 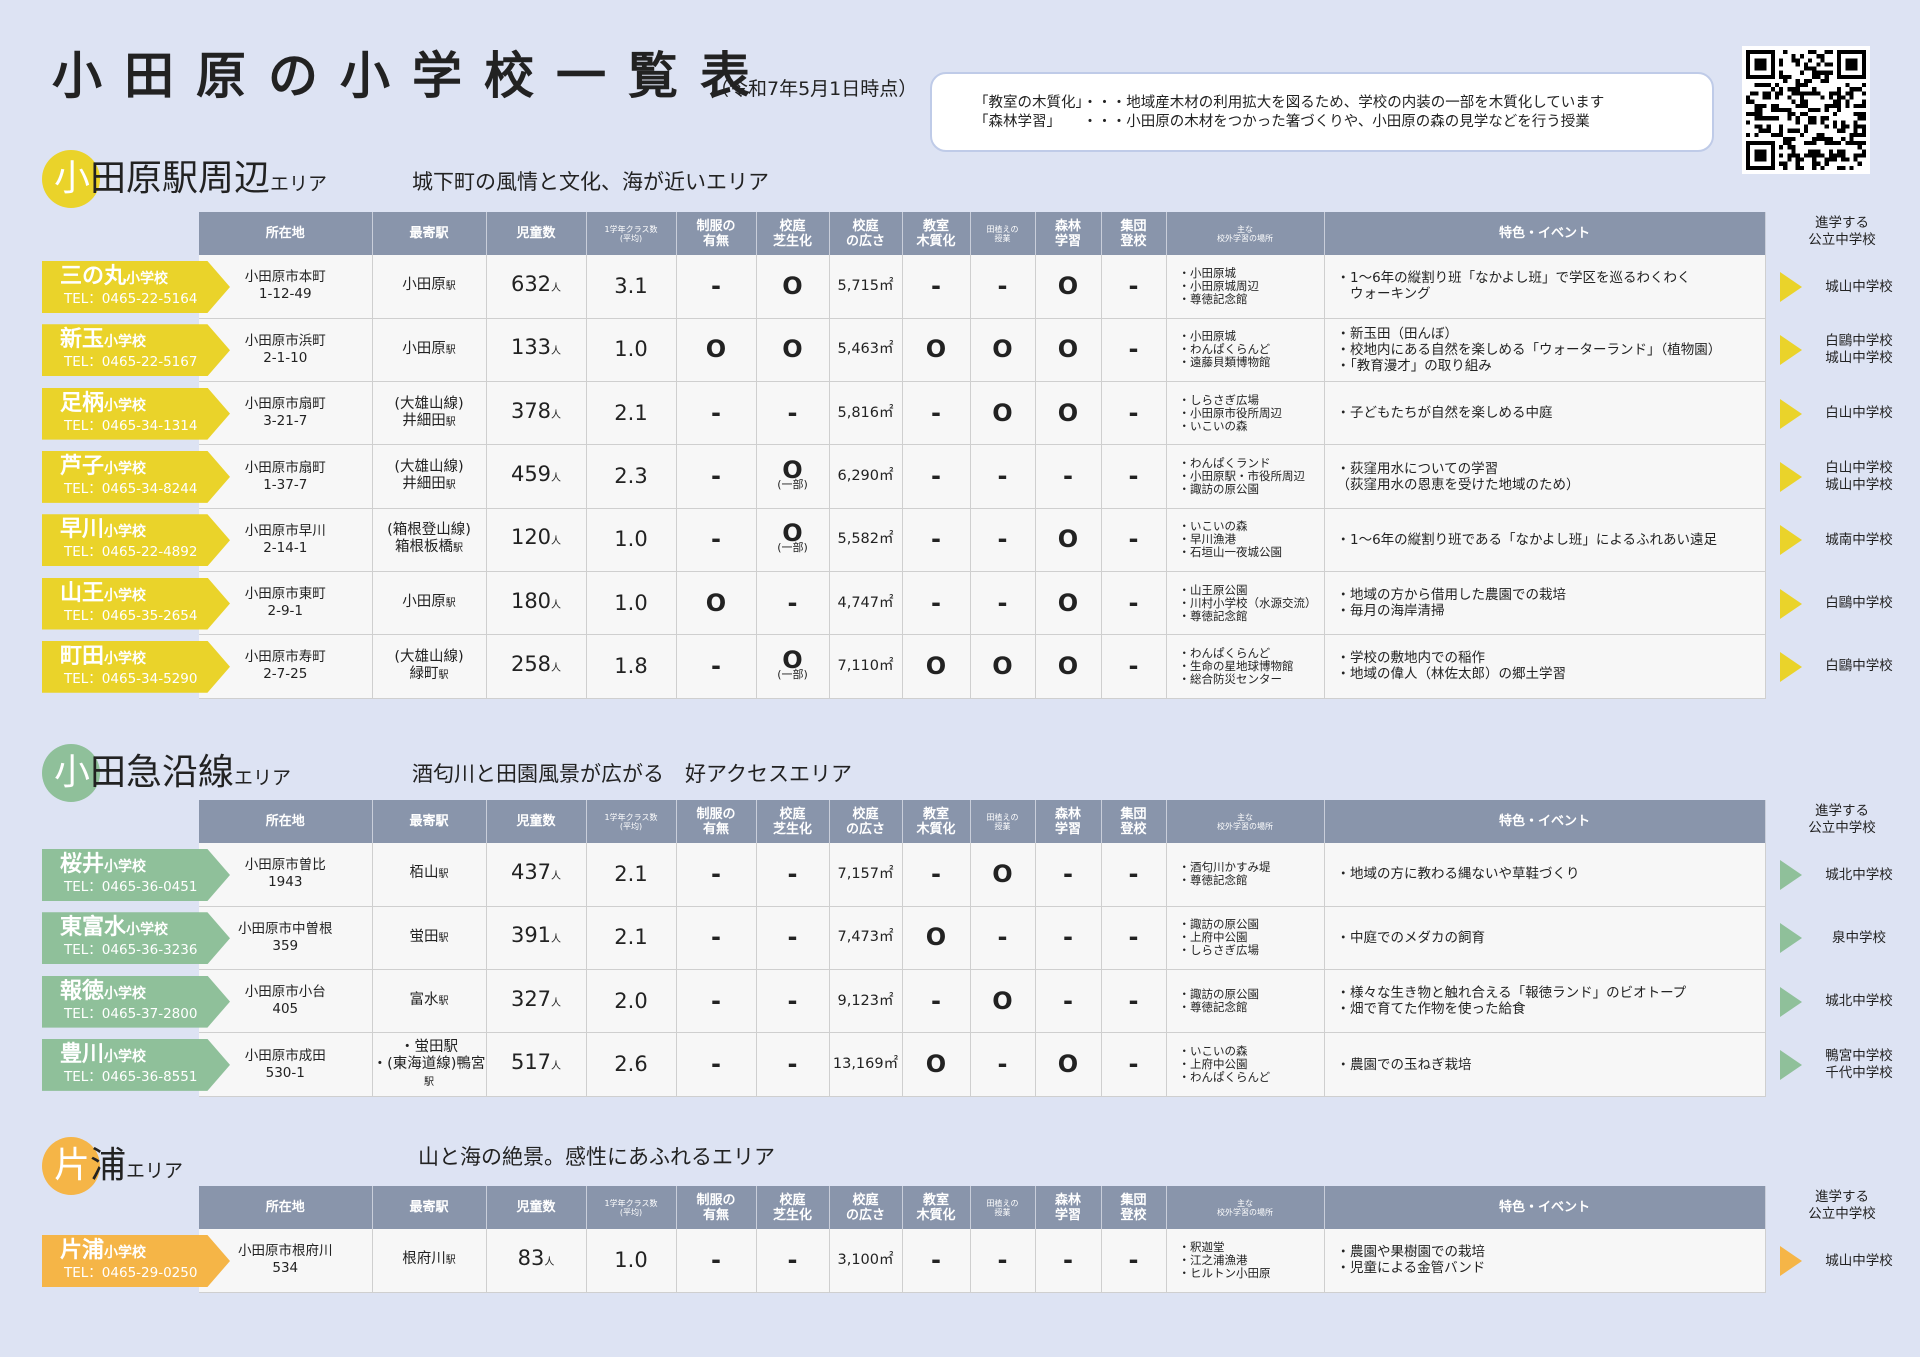 What do you see at coordinates (1845, 350) in the screenshot?
I see `middle-school-entry: 白鷗中学校 城山中学校` at bounding box center [1845, 350].